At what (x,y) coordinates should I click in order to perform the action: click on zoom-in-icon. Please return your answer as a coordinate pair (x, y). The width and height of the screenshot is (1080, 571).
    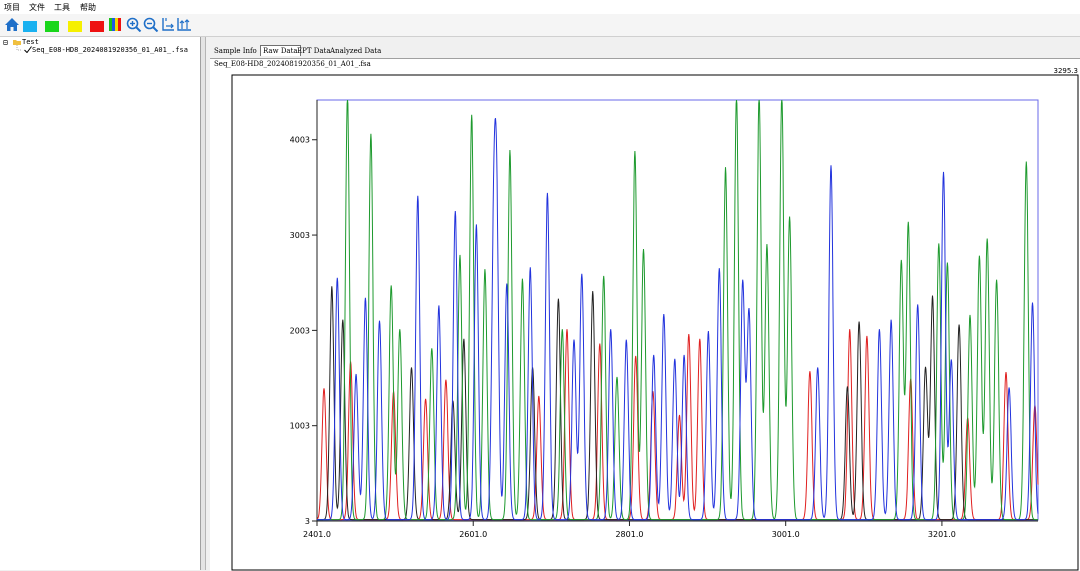
    Looking at the image, I should click on (134, 25).